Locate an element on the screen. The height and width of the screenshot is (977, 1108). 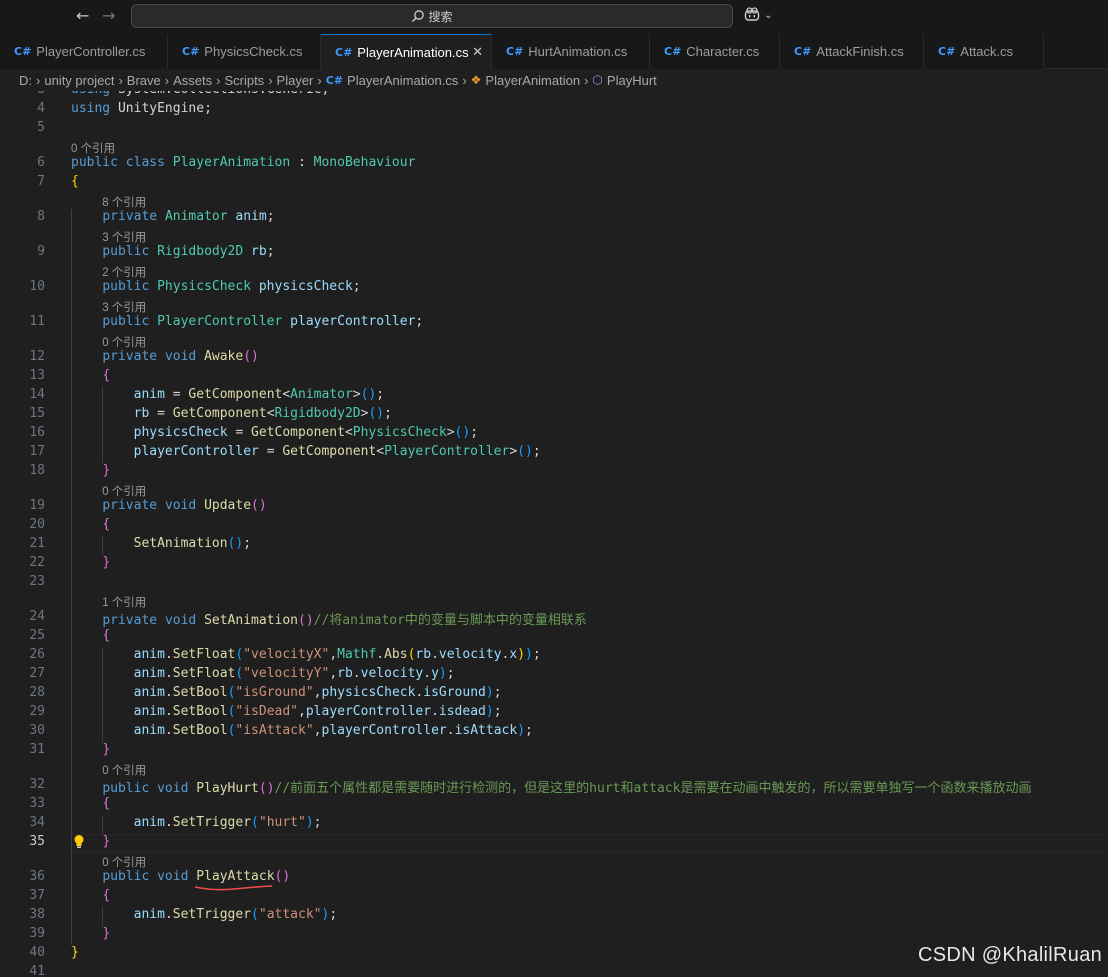
chevron-down-icon: ⌄ is located at coordinates (768, 15).